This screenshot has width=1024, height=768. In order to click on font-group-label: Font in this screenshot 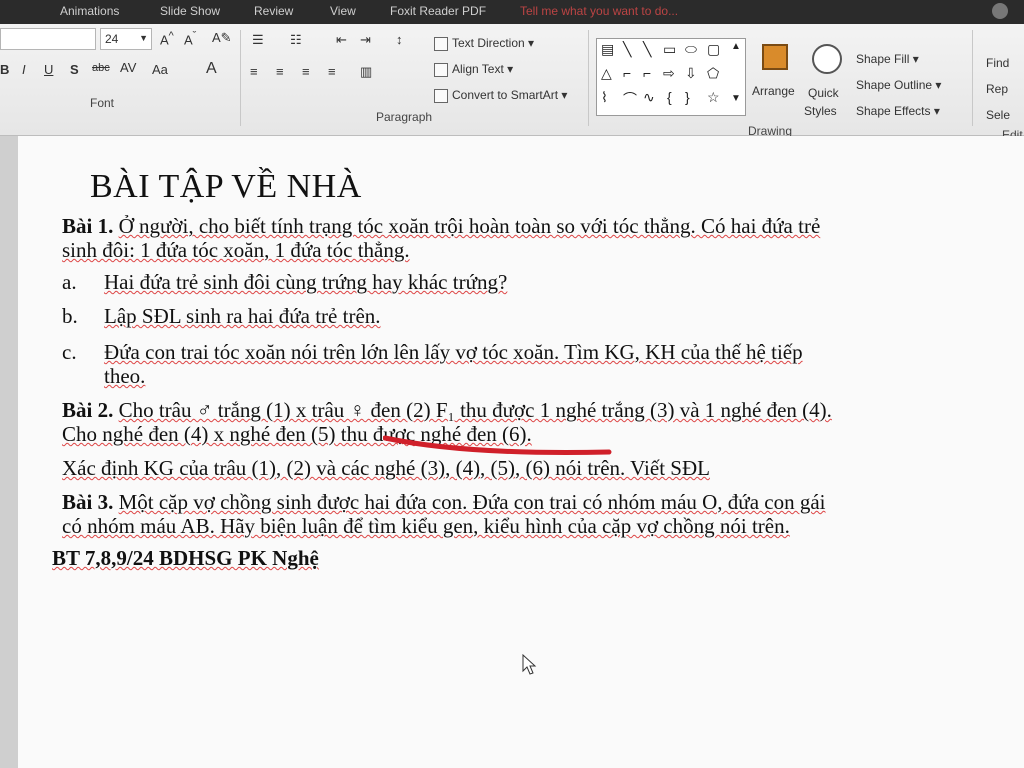, I will do `click(102, 103)`.